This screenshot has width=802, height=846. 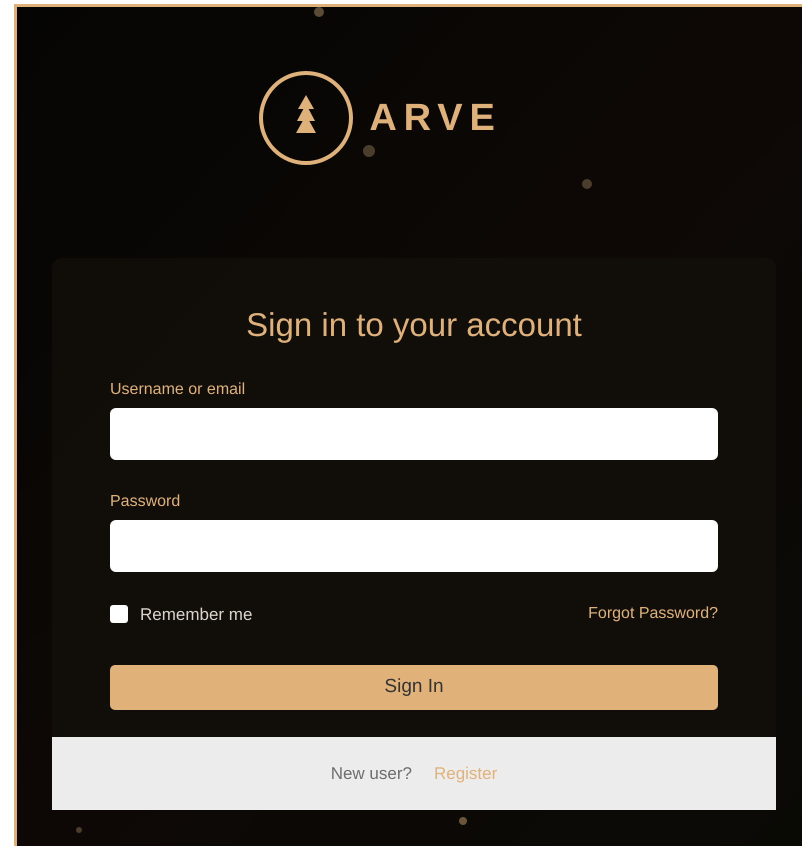 What do you see at coordinates (306, 118) in the screenshot?
I see `tree-logo-icon` at bounding box center [306, 118].